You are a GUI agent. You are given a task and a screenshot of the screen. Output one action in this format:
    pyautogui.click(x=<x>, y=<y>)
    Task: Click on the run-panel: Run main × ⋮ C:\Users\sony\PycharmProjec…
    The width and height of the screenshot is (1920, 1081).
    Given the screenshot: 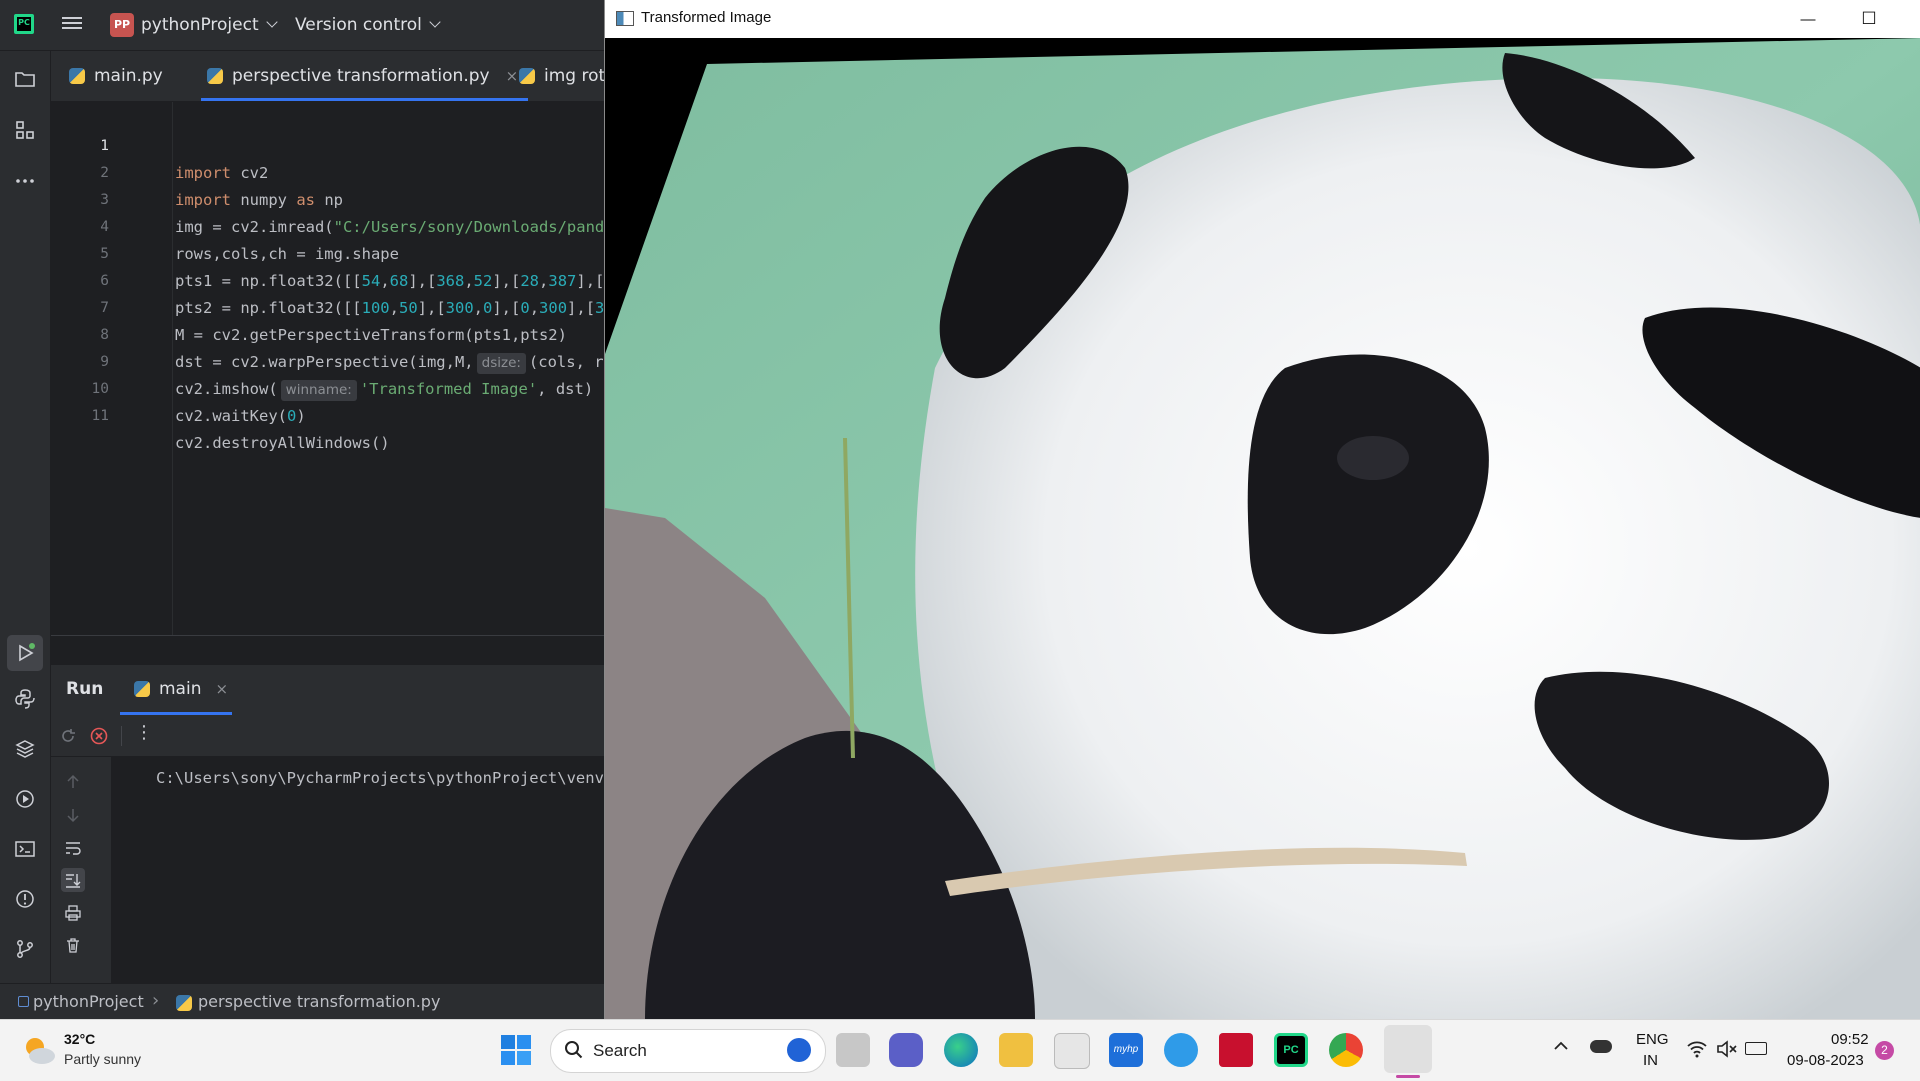 What is the action you would take?
    pyautogui.click(x=327, y=824)
    